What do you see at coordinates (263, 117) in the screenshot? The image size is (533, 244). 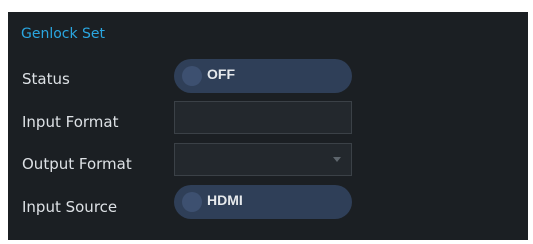 I see `input-format-field` at bounding box center [263, 117].